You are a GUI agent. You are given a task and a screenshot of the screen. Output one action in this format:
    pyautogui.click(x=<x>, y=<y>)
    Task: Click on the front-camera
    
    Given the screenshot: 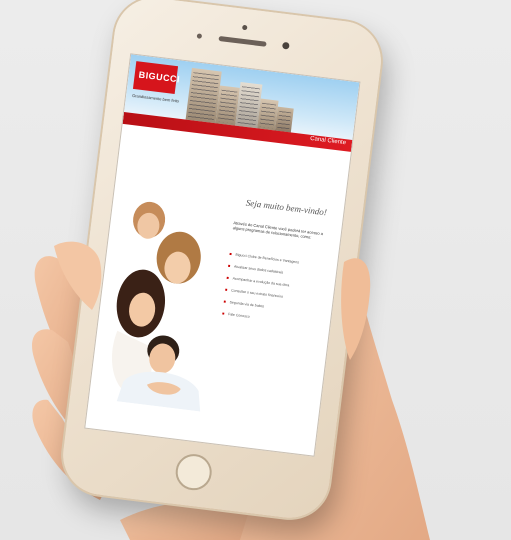 What is the action you would take?
    pyautogui.click(x=285, y=45)
    